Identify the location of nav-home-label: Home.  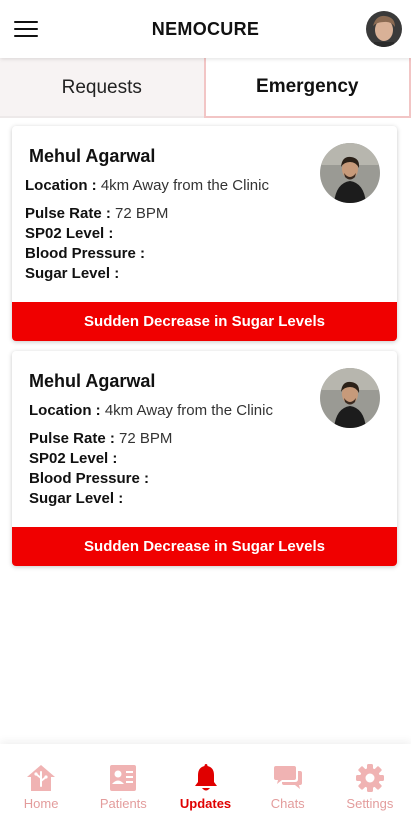
(41, 803).